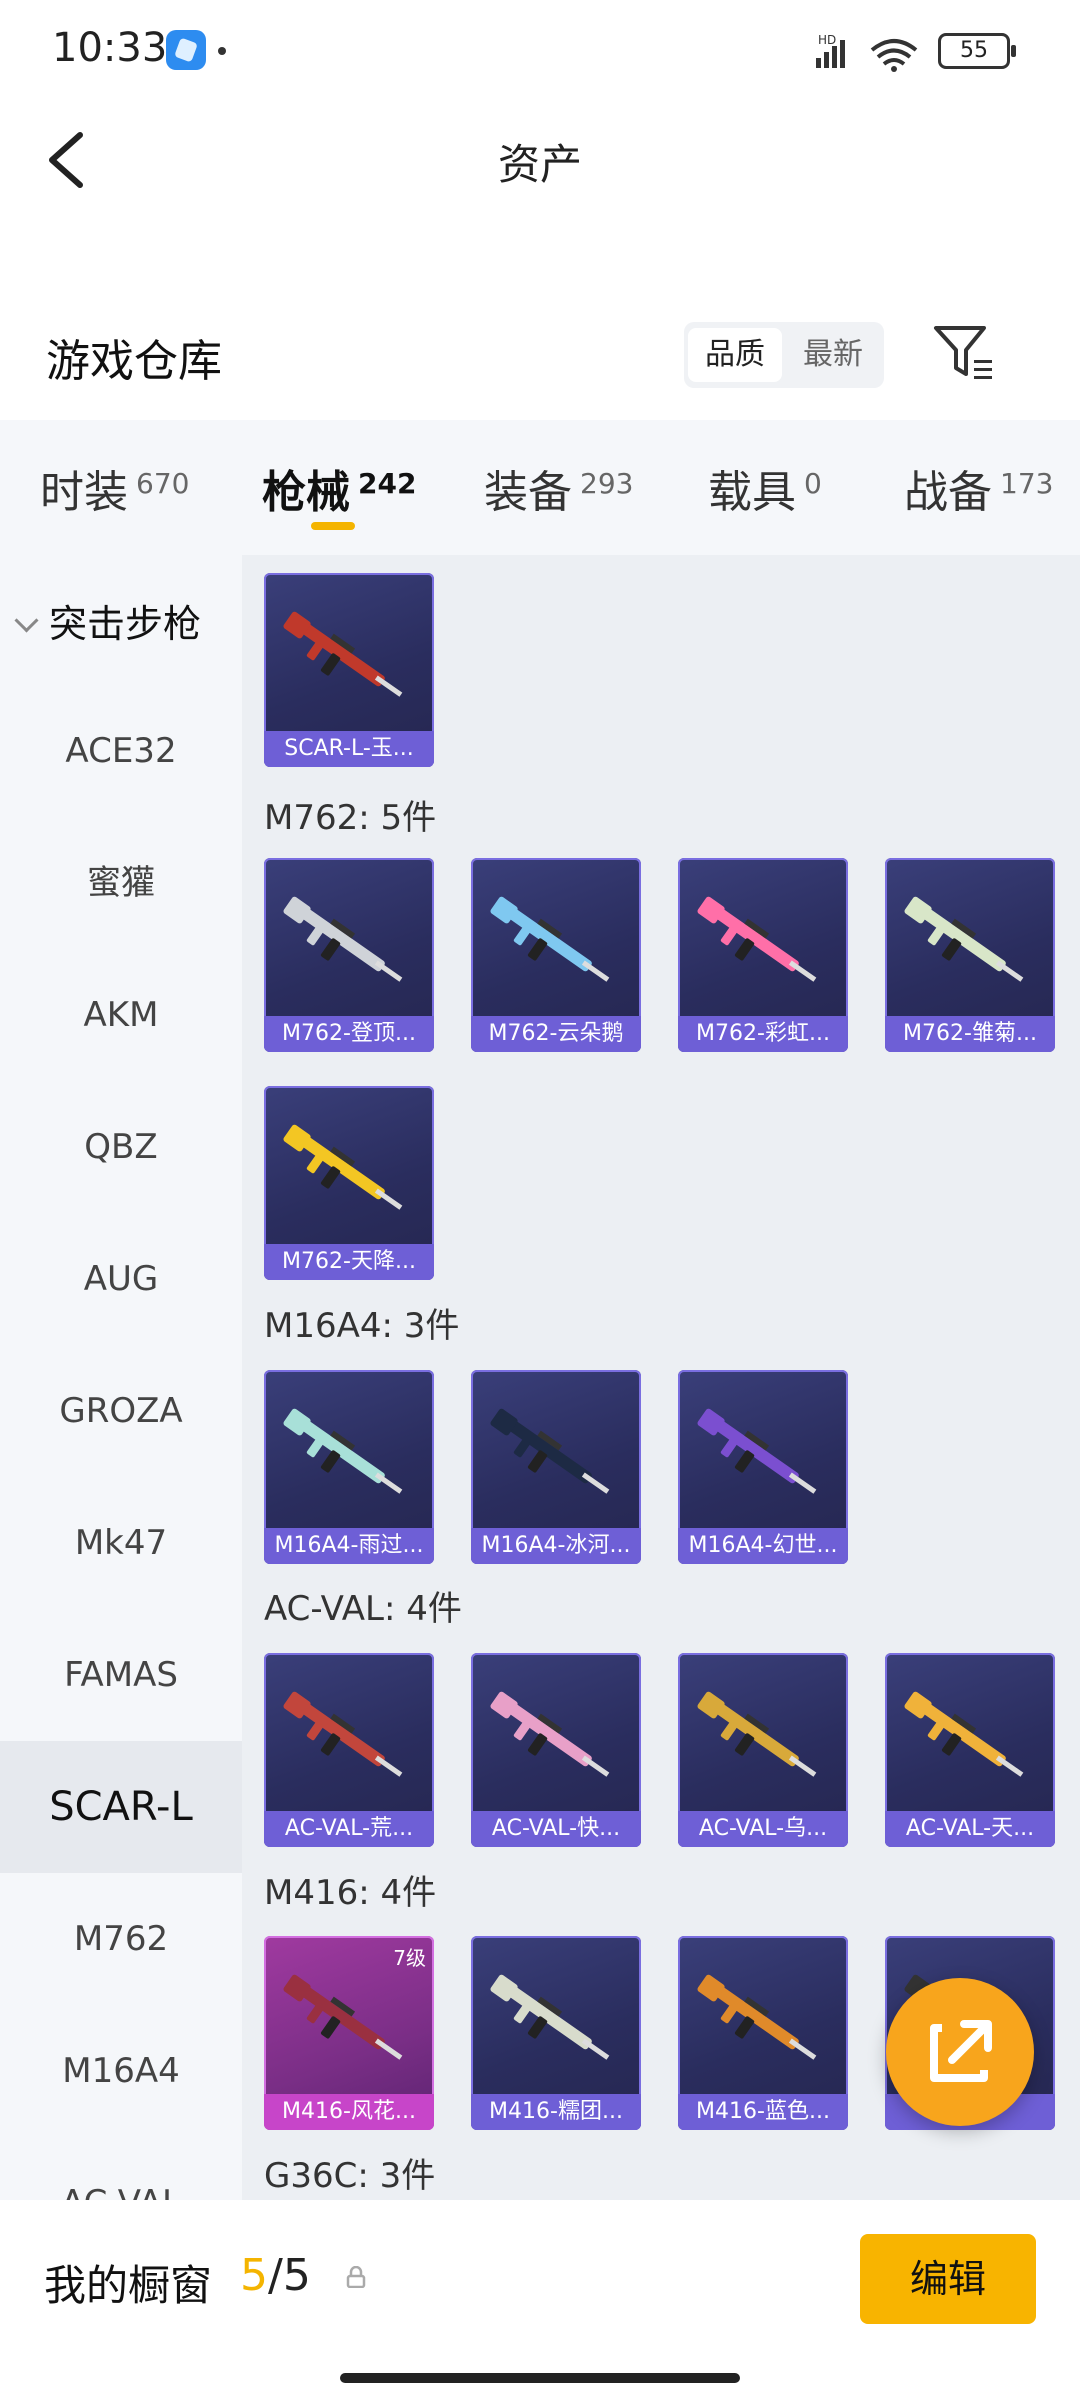 The width and height of the screenshot is (1080, 2400). I want to click on sidebar-item: SCAR-L, so click(121, 1807).